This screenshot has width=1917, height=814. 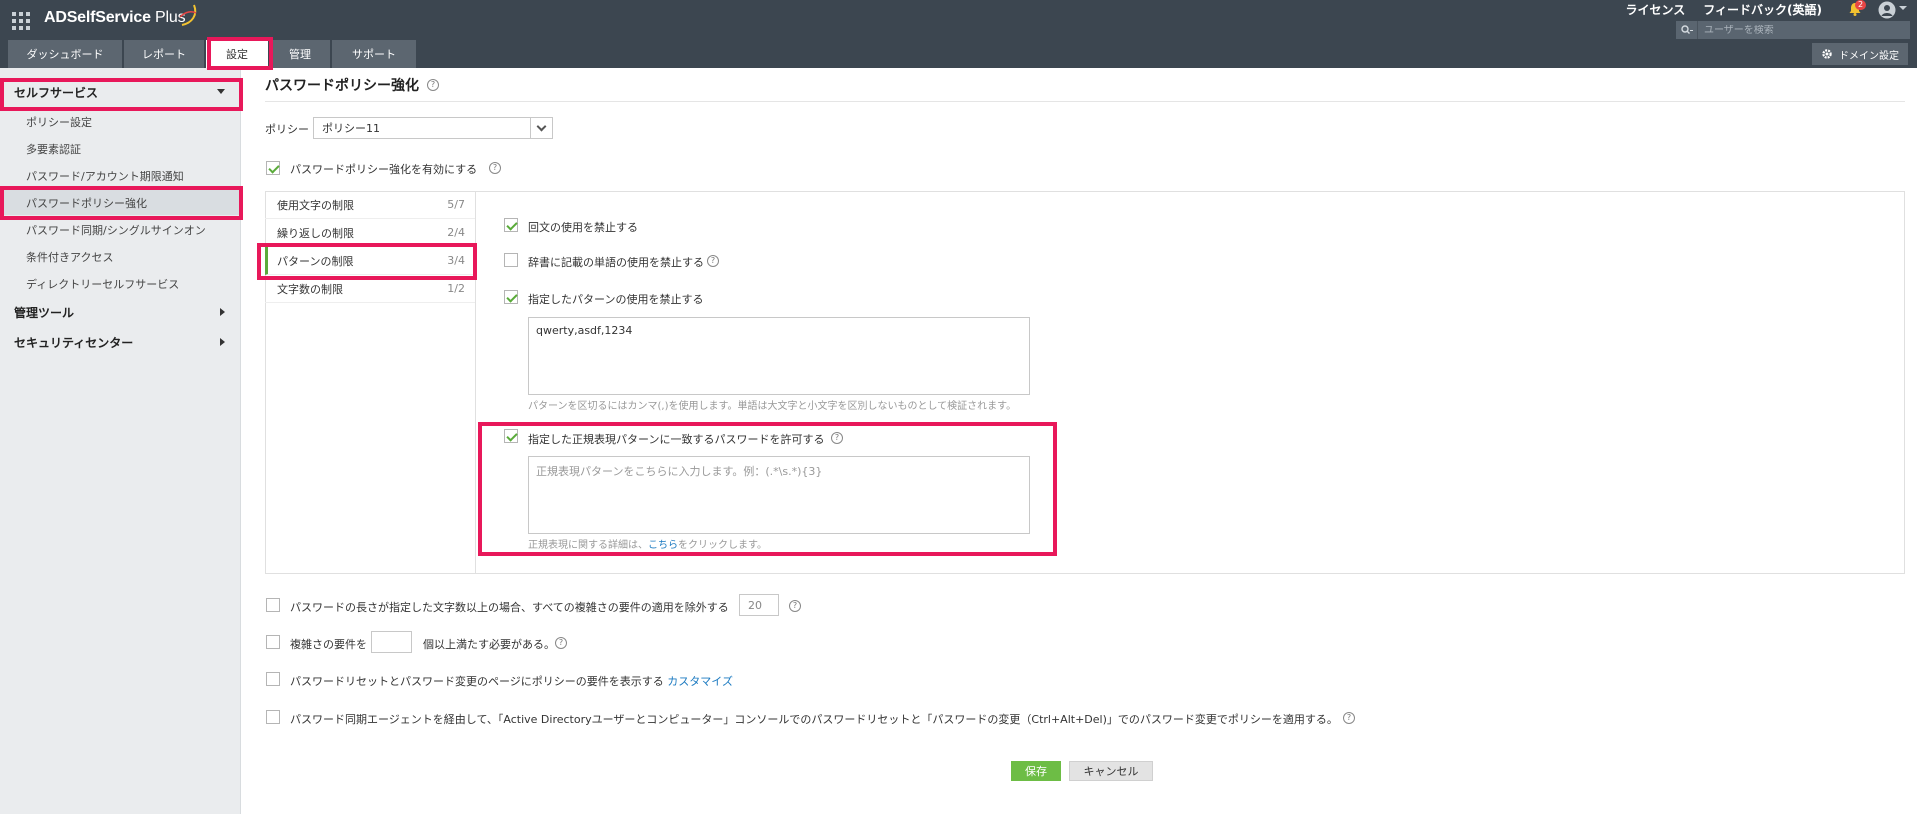 What do you see at coordinates (120, 148) in the screenshot?
I see `sidebar-item-mfa: 多要素認証` at bounding box center [120, 148].